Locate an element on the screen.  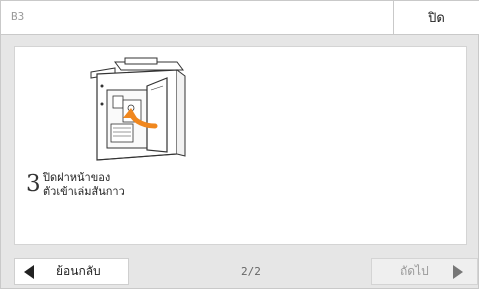
back-label: ย้อนกลับ is located at coordinates (78, 271).